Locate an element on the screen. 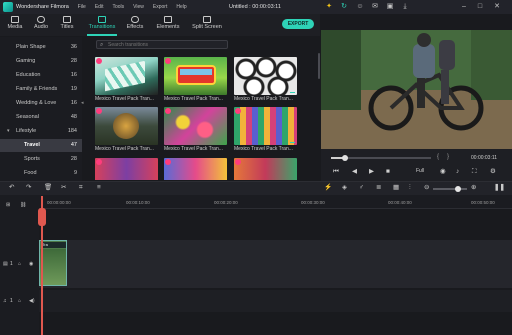 This screenshot has height=335, width=512. timeline-clip: Tra is located at coordinates (53, 263).